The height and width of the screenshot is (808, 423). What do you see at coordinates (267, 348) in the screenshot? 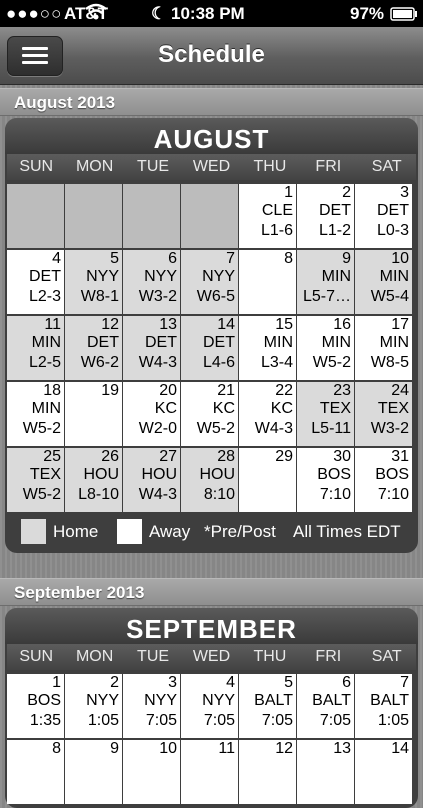
I see `away-game-cell: 15 MIN L3-4` at bounding box center [267, 348].